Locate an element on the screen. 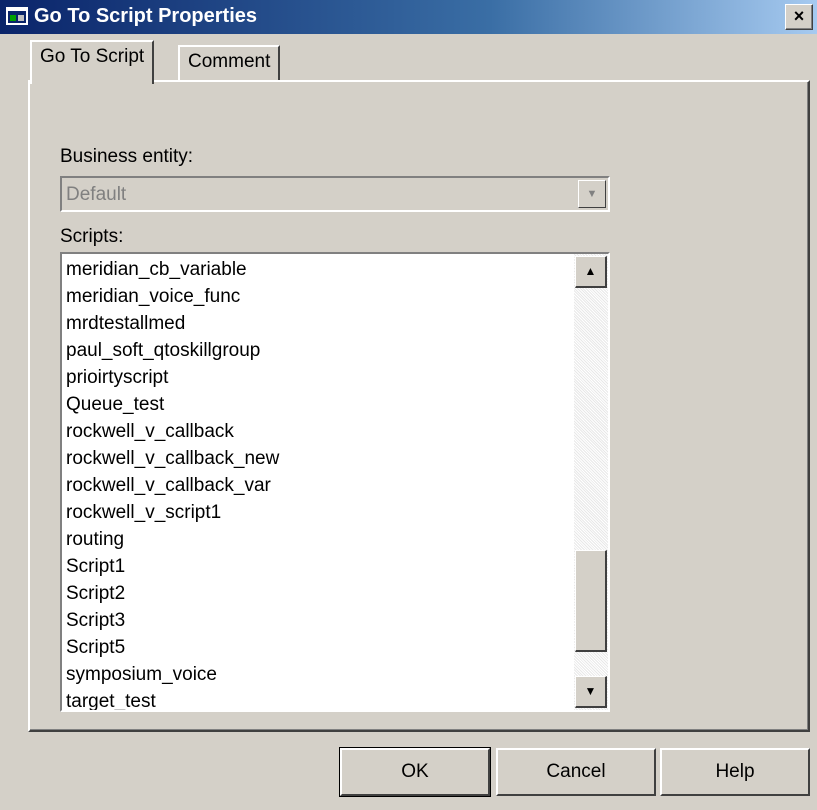 The width and height of the screenshot is (817, 810). title-bar: Go To Script Properties × is located at coordinates (408, 17).